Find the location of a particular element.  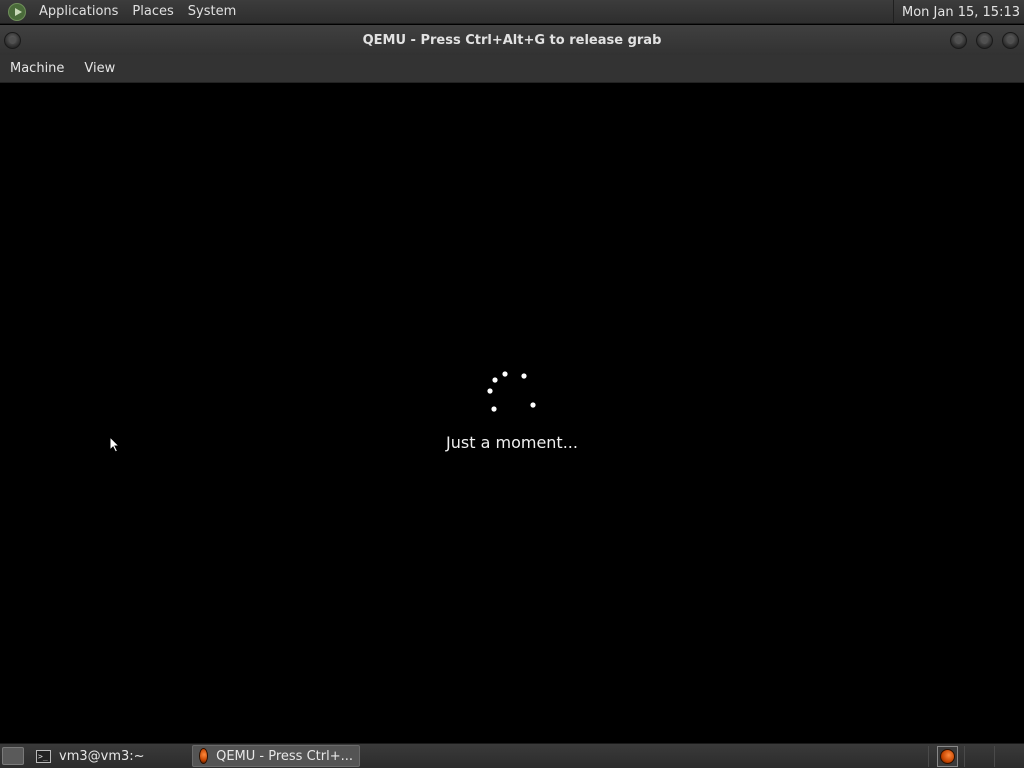

window-titlebar: QEMU - Press Ctrl+Alt+G to release grab is located at coordinates (512, 40).